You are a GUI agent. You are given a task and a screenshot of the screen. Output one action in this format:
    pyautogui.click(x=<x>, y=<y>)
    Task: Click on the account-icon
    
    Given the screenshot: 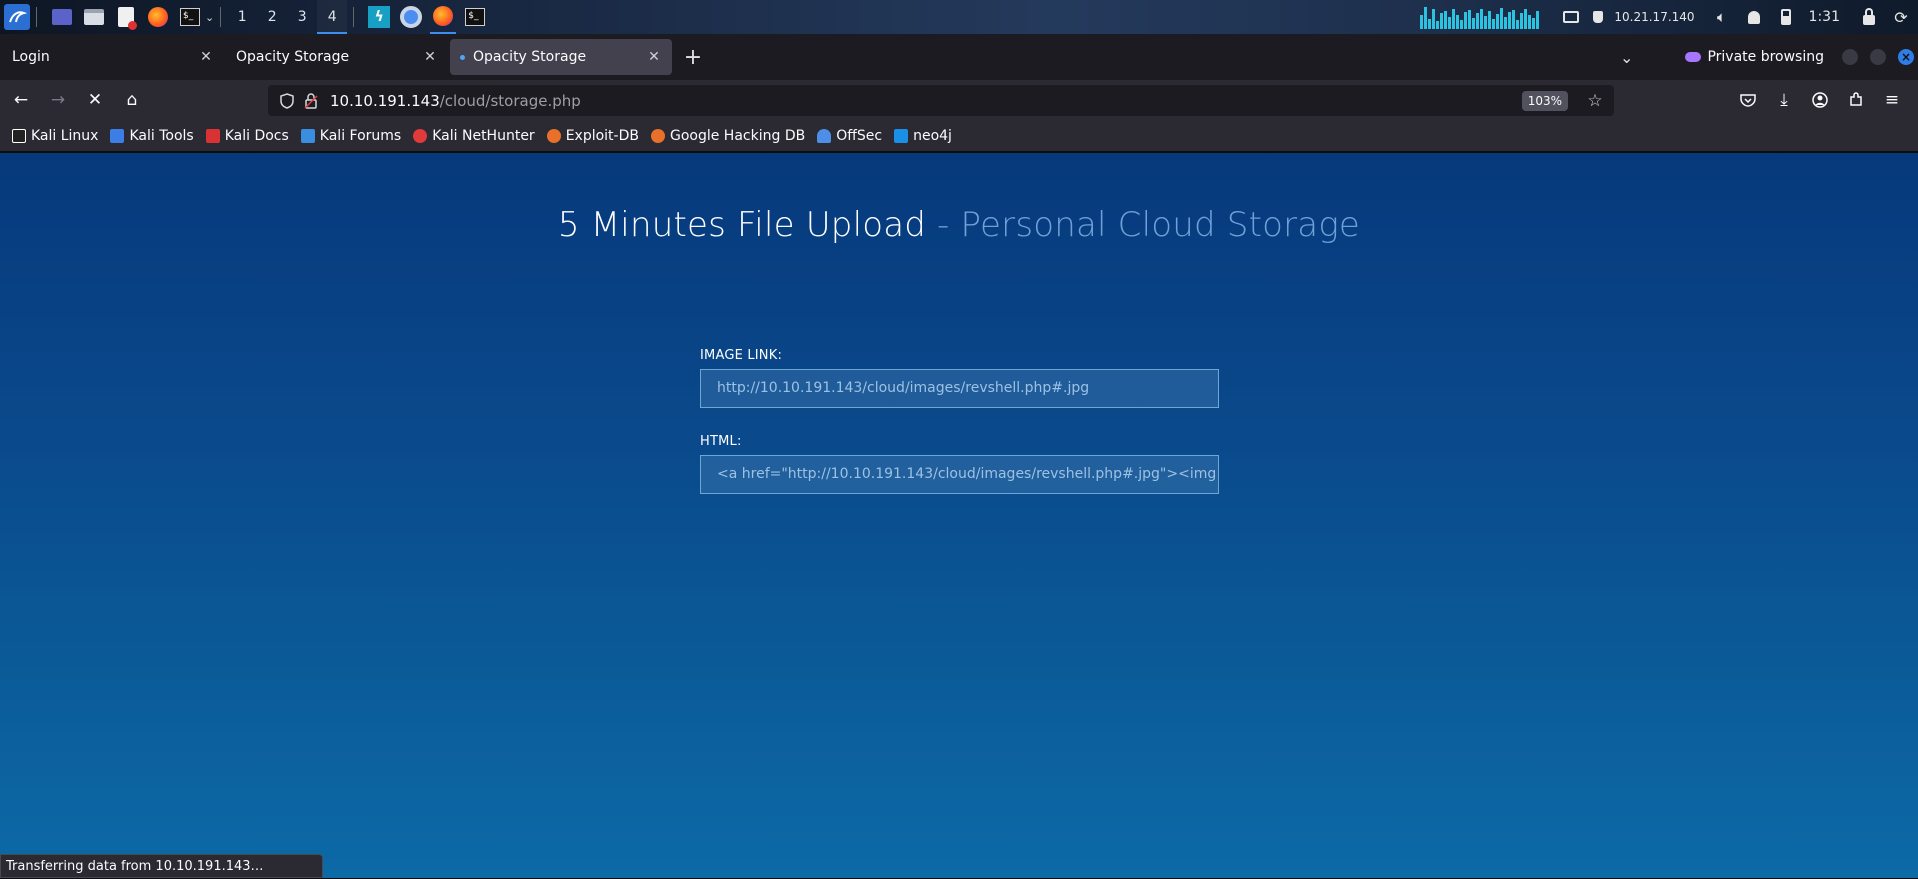 What is the action you would take?
    pyautogui.click(x=1820, y=100)
    